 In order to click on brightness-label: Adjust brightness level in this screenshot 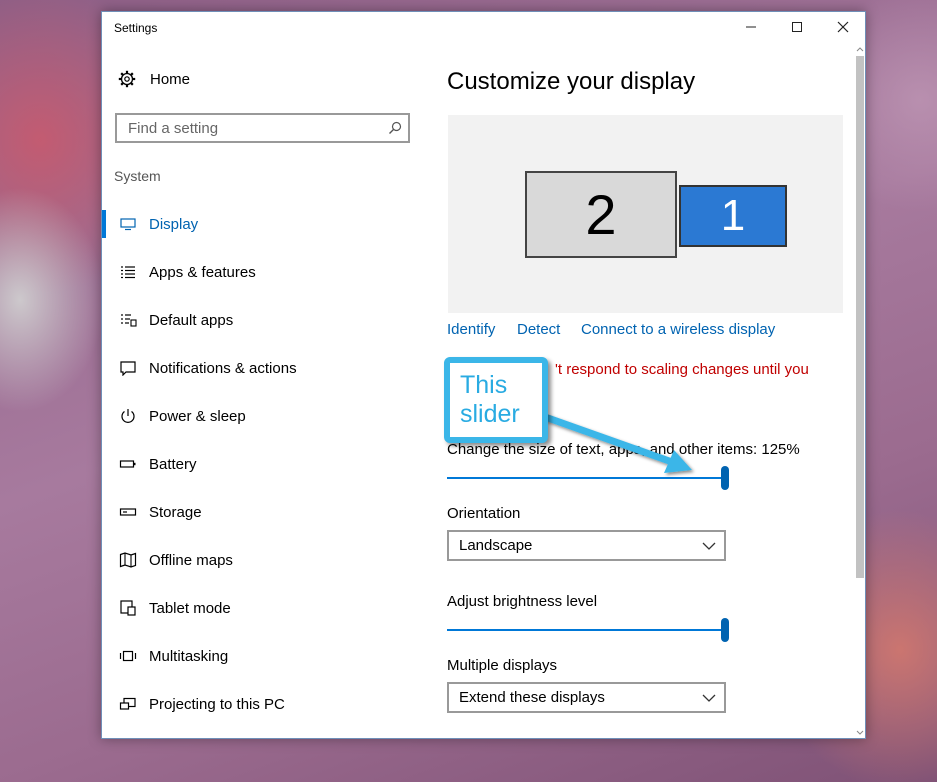, I will do `click(522, 601)`.